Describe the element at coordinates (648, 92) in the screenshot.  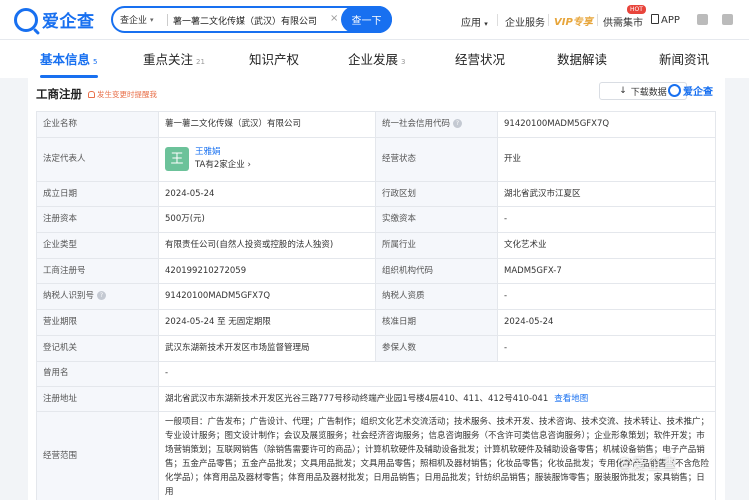
I see `download-label: 下载数据` at that location.